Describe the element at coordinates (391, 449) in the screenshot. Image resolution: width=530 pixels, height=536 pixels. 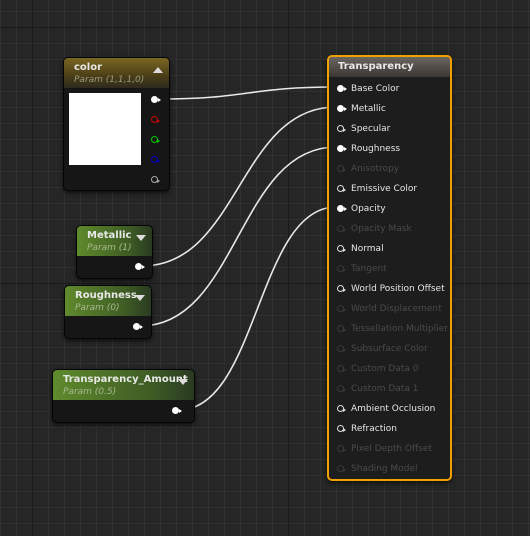
I see `input-pin-label: Pixel Depth Offset` at that location.